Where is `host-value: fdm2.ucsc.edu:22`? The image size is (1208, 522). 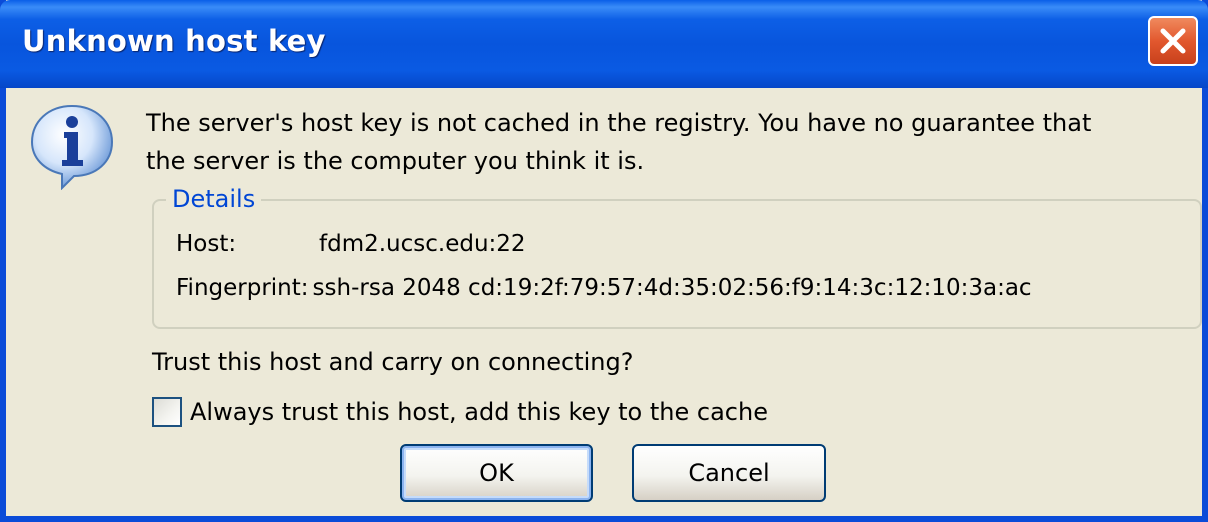
host-value: fdm2.ucsc.edu:22 is located at coordinates (422, 244).